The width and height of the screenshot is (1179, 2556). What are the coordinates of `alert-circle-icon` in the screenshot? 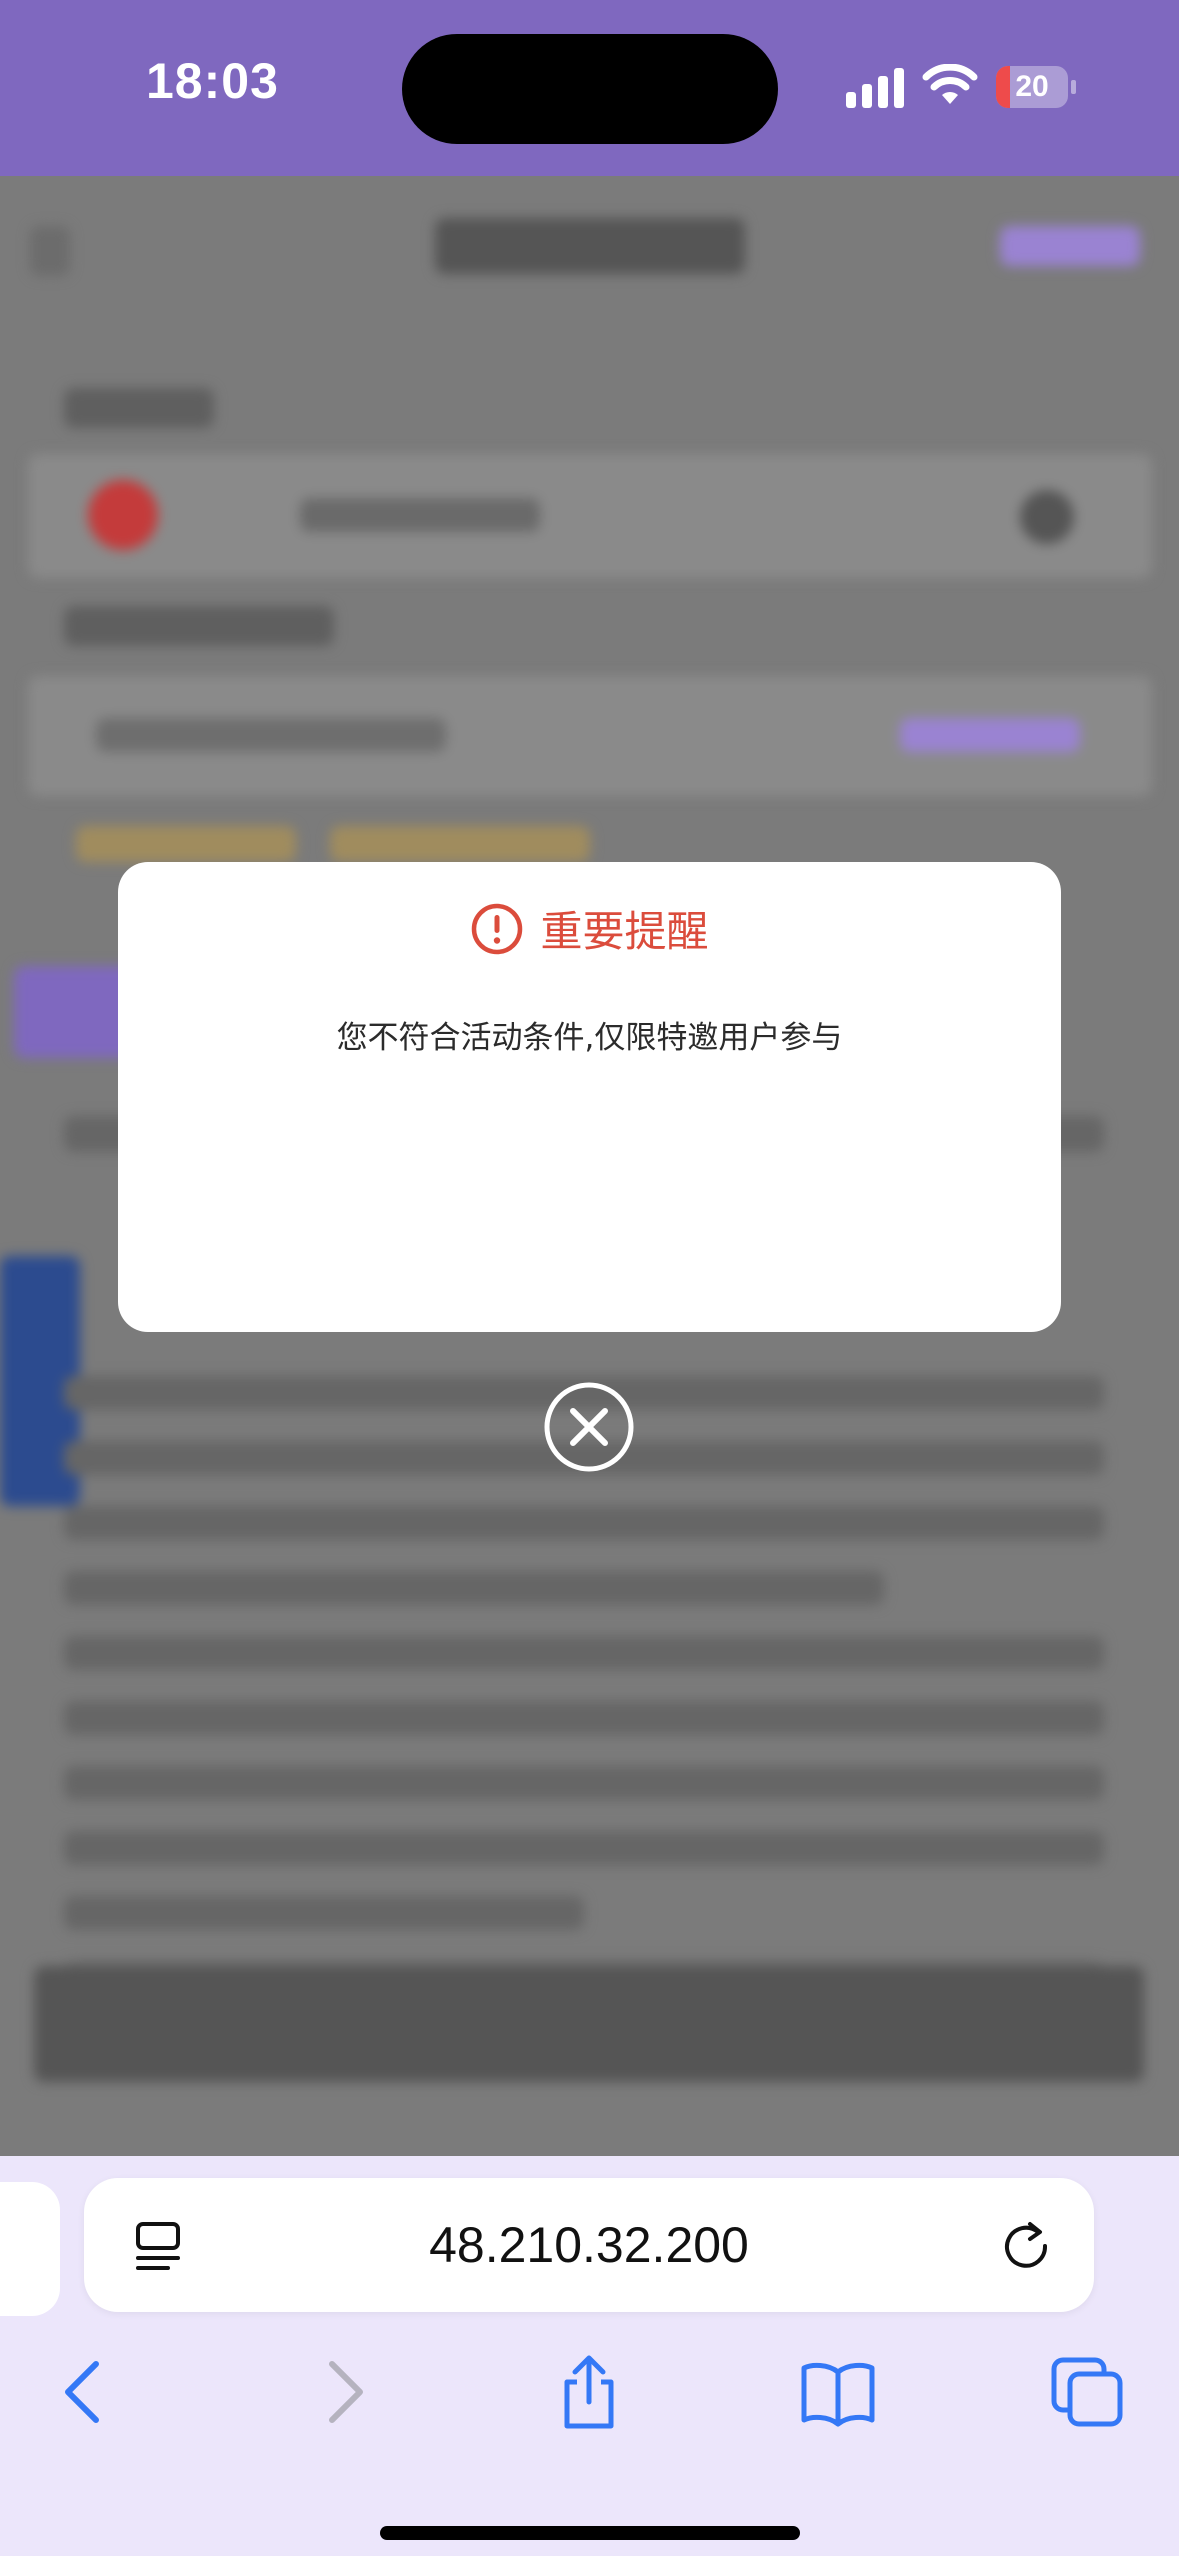 It's located at (497, 928).